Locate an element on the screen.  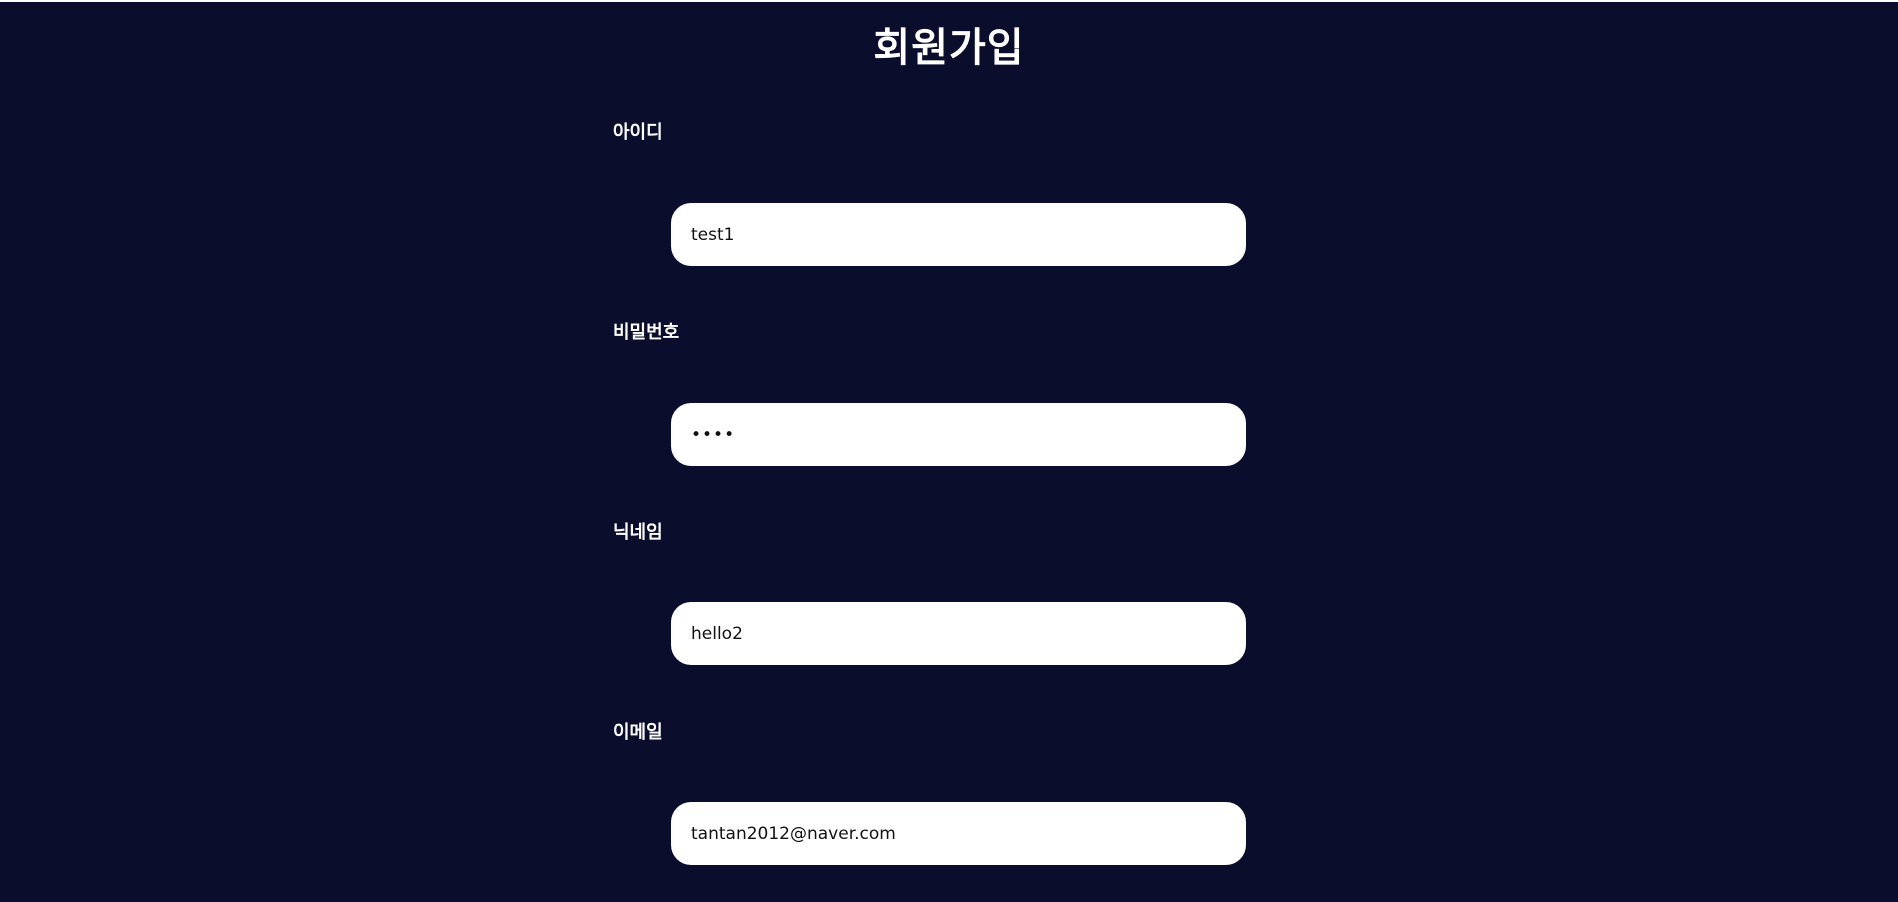
password-field is located at coordinates (958, 434).